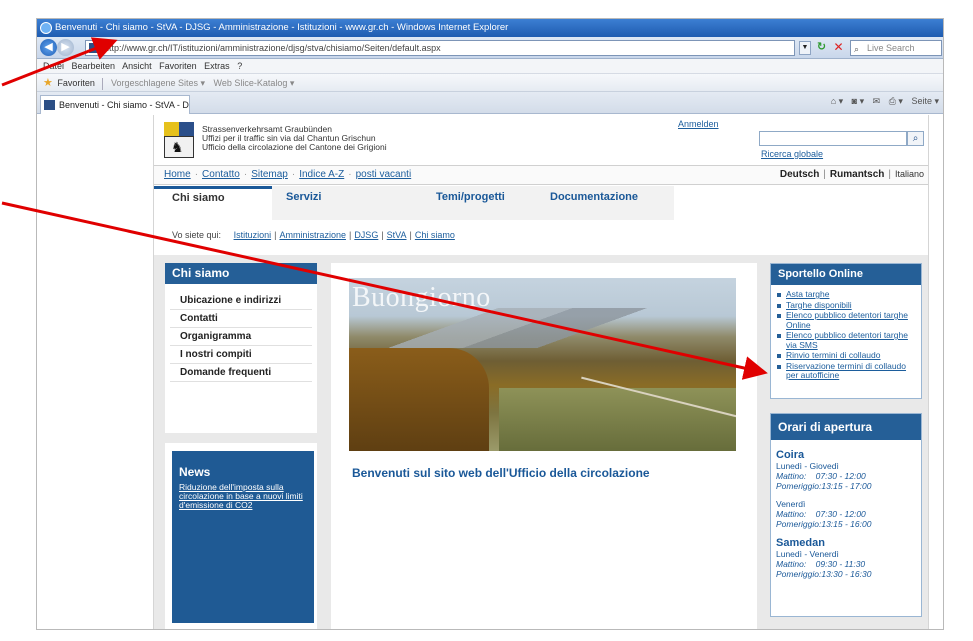 This screenshot has width=973, height=641. I want to click on ibex-icon: ♞, so click(177, 147).